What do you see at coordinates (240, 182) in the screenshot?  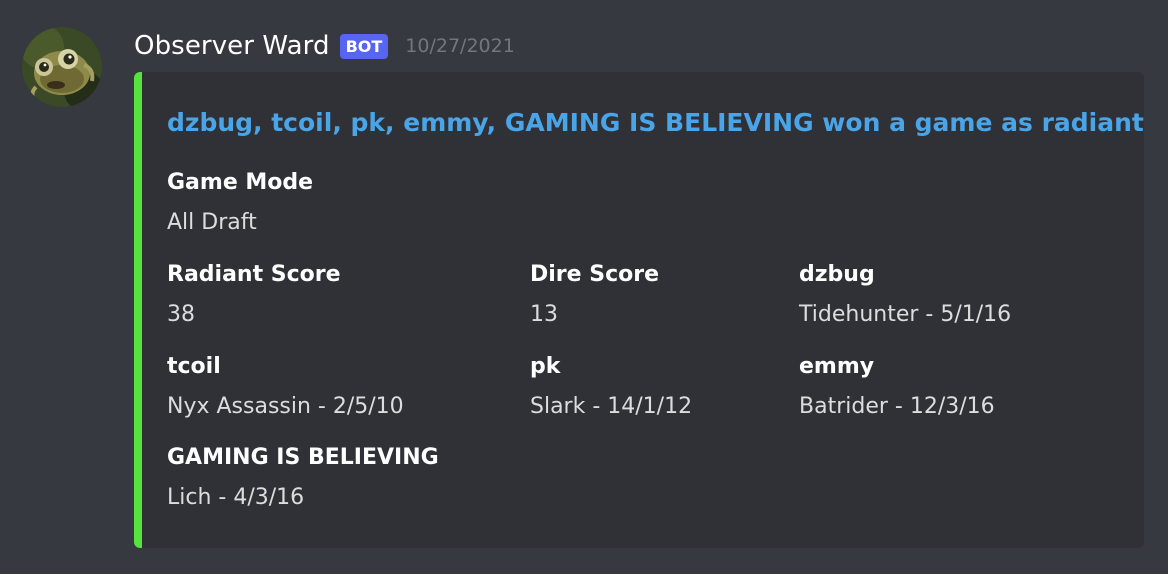 I see `field-name: Game Mode` at bounding box center [240, 182].